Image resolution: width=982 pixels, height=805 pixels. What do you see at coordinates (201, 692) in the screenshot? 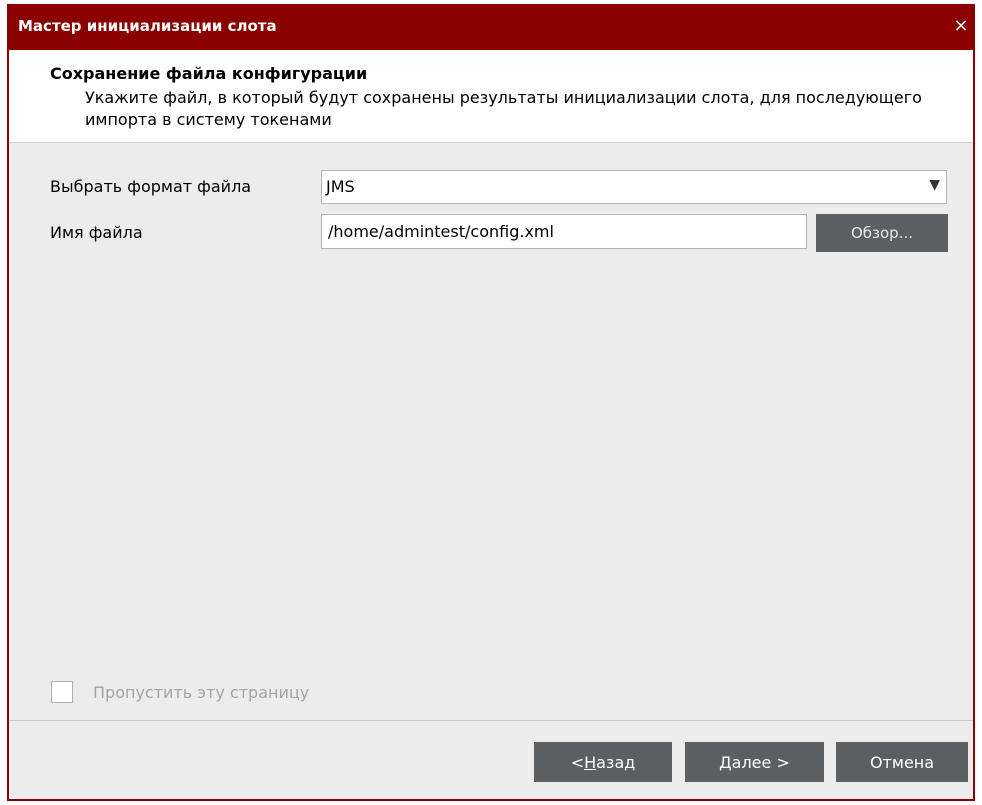
I see `skip-page-label: Пропустить эту страницу` at bounding box center [201, 692].